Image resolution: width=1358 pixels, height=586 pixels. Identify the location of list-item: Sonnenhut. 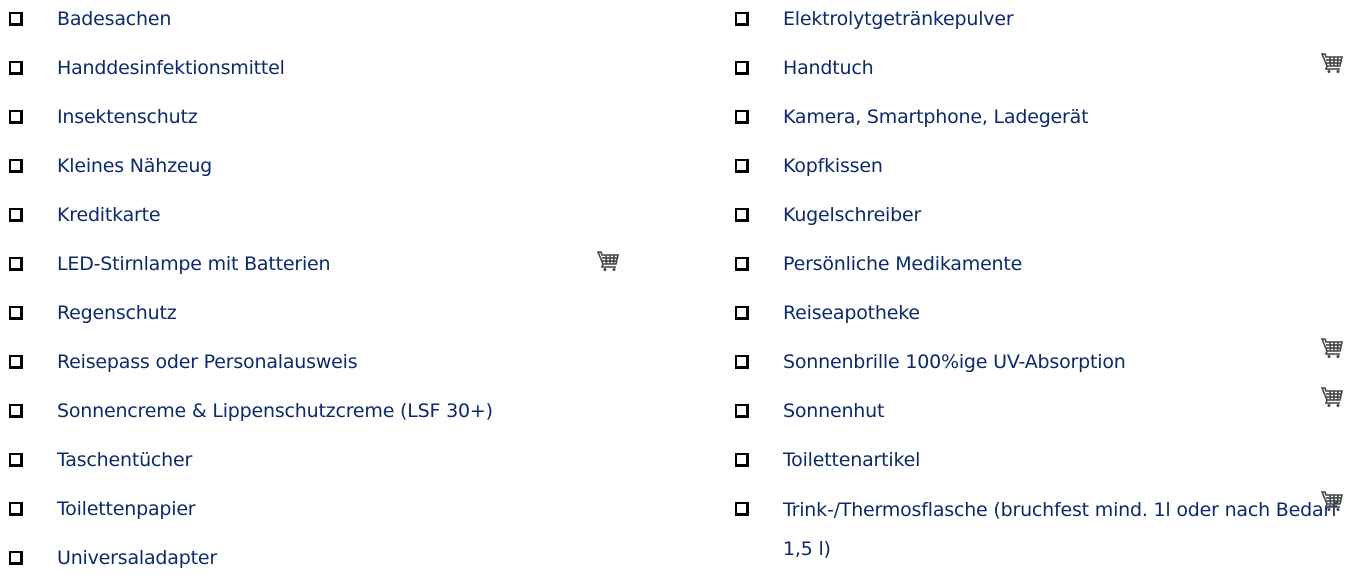
(1042, 413).